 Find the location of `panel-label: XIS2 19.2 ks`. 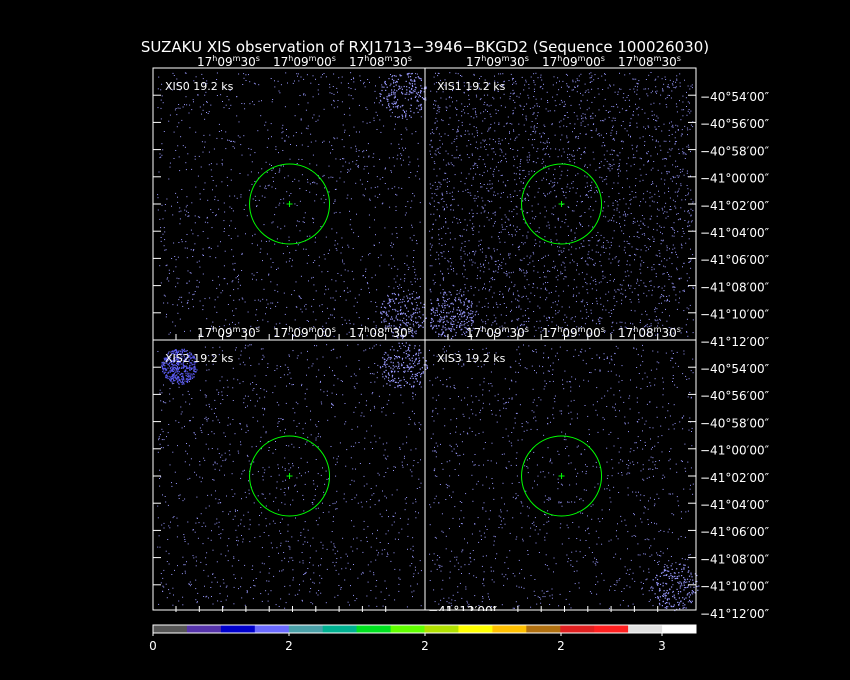

panel-label: XIS2 19.2 ks is located at coordinates (199, 358).